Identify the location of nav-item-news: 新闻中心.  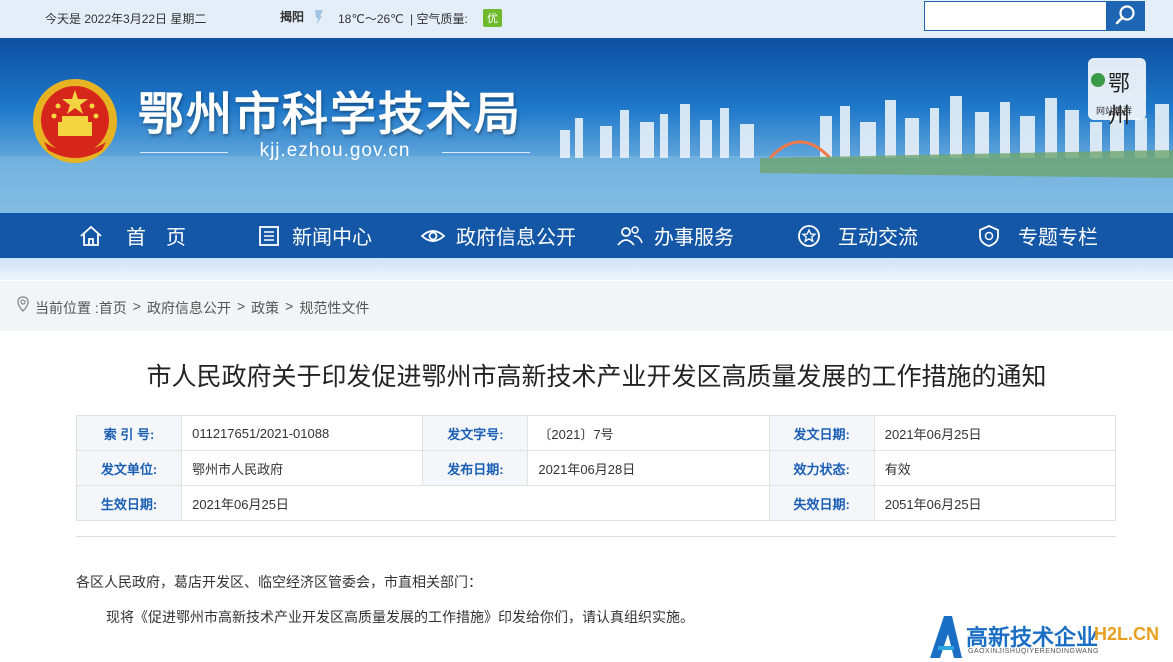
(314, 235).